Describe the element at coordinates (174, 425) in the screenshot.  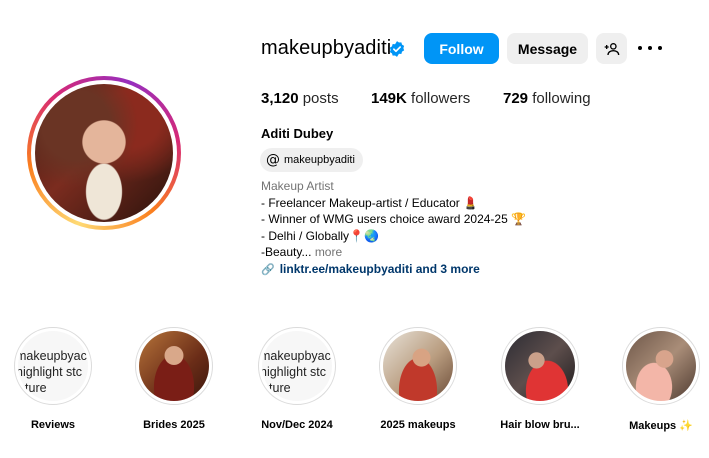
I see `highlight-label: Brides 2025` at that location.